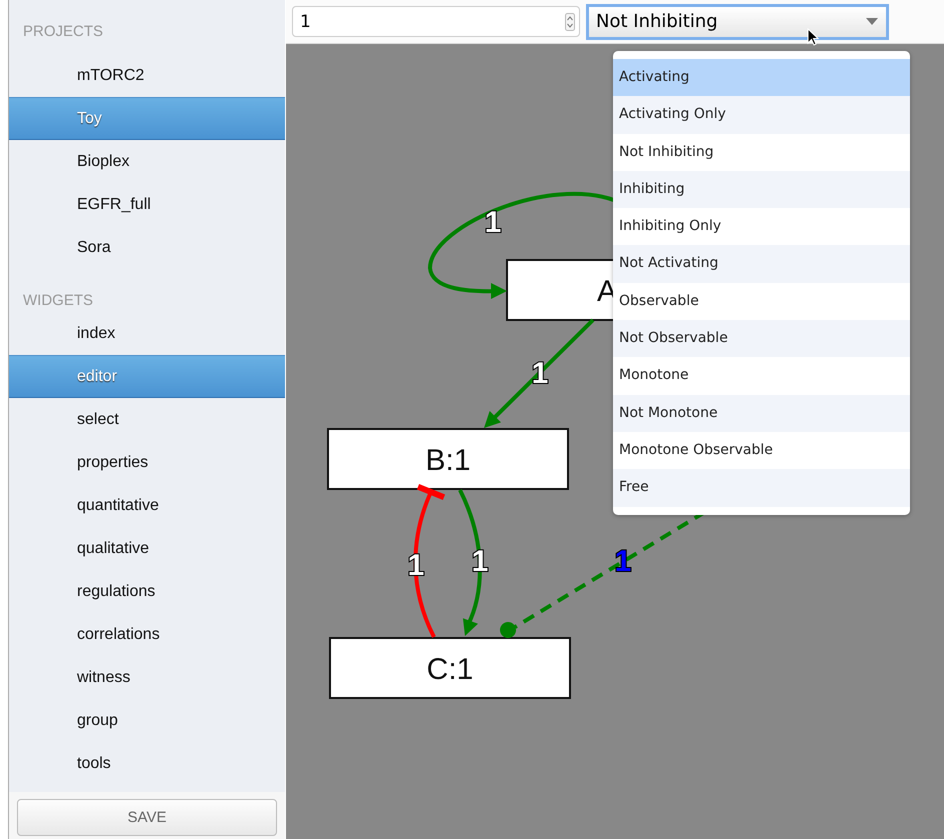 This screenshot has height=839, width=944. What do you see at coordinates (493, 222) in the screenshot?
I see `edge-label: 1` at bounding box center [493, 222].